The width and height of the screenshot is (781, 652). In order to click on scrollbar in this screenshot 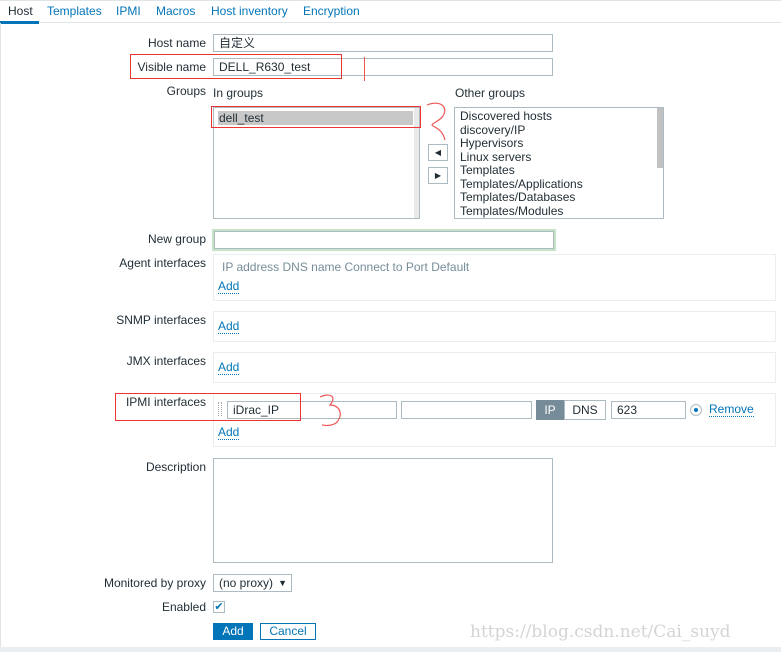, I will do `click(660, 138)`.